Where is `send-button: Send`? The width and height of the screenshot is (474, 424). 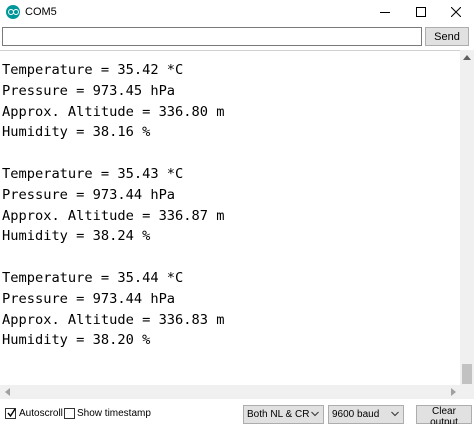 send-button: Send is located at coordinates (447, 36).